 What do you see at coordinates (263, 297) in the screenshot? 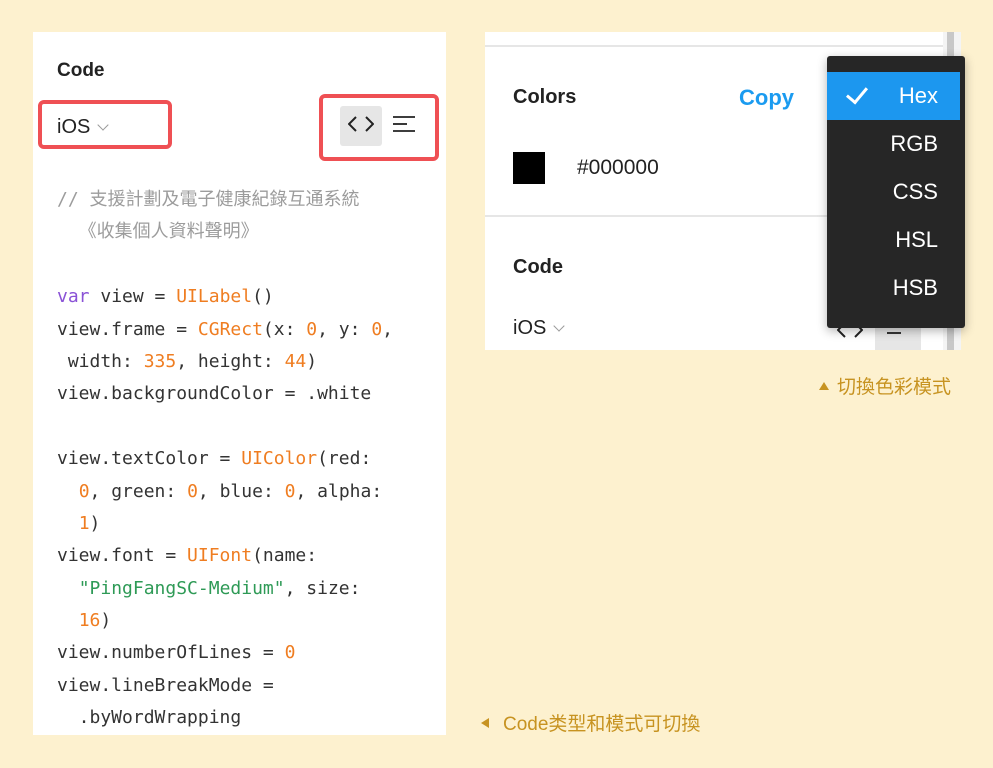
I see `code-token: ()` at bounding box center [263, 297].